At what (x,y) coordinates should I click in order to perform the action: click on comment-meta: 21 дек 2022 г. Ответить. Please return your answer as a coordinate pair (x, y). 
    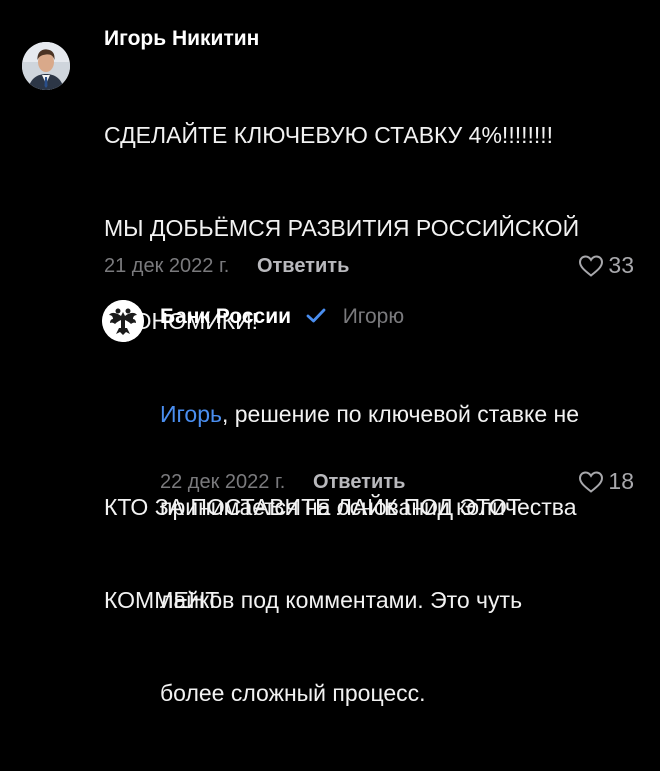
    Looking at the image, I should click on (226, 266).